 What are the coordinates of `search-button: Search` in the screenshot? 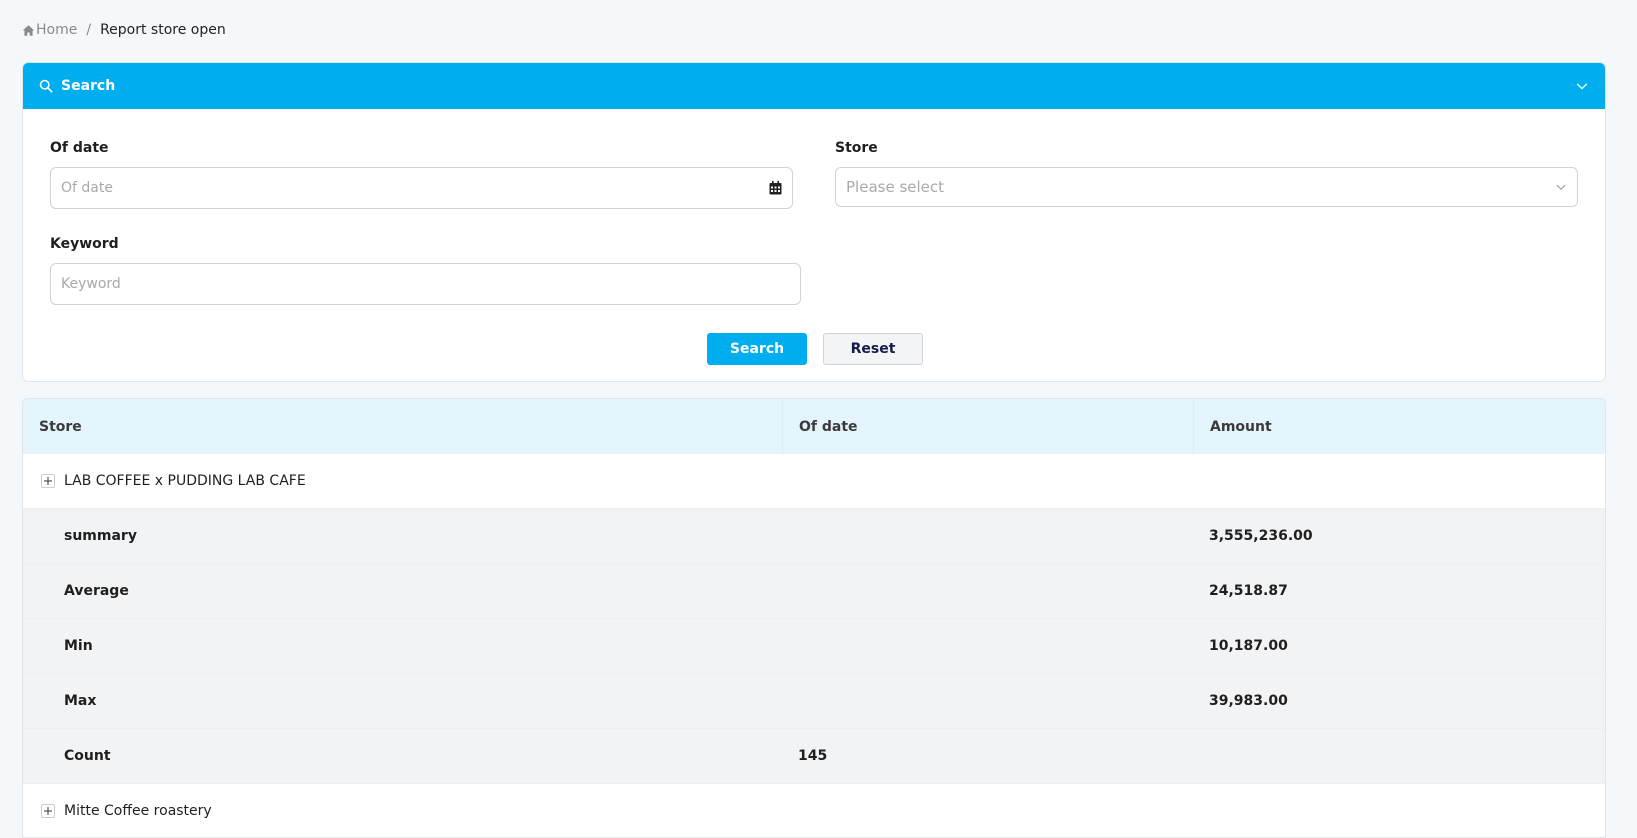 It's located at (757, 349).